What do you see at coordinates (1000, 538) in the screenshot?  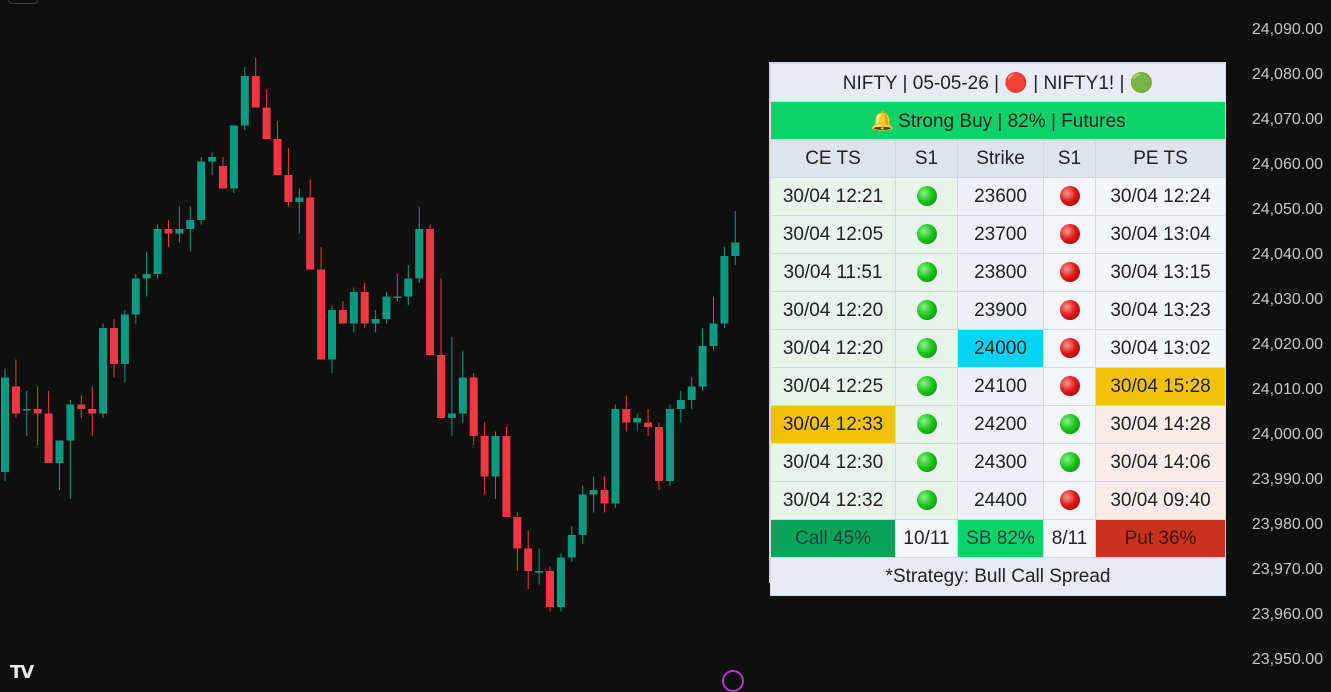 I see `summary-strong-buy: SB 82%` at bounding box center [1000, 538].